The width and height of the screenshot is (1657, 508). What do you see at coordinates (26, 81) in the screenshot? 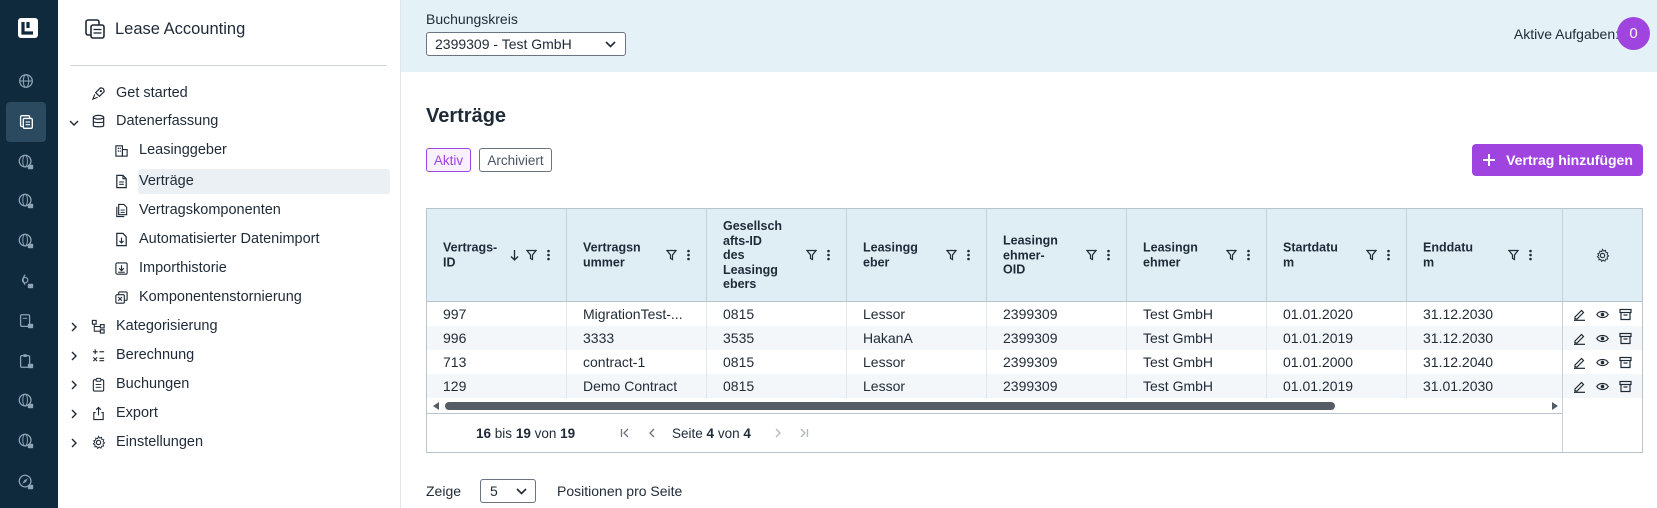
I see `rail-globe` at bounding box center [26, 81].